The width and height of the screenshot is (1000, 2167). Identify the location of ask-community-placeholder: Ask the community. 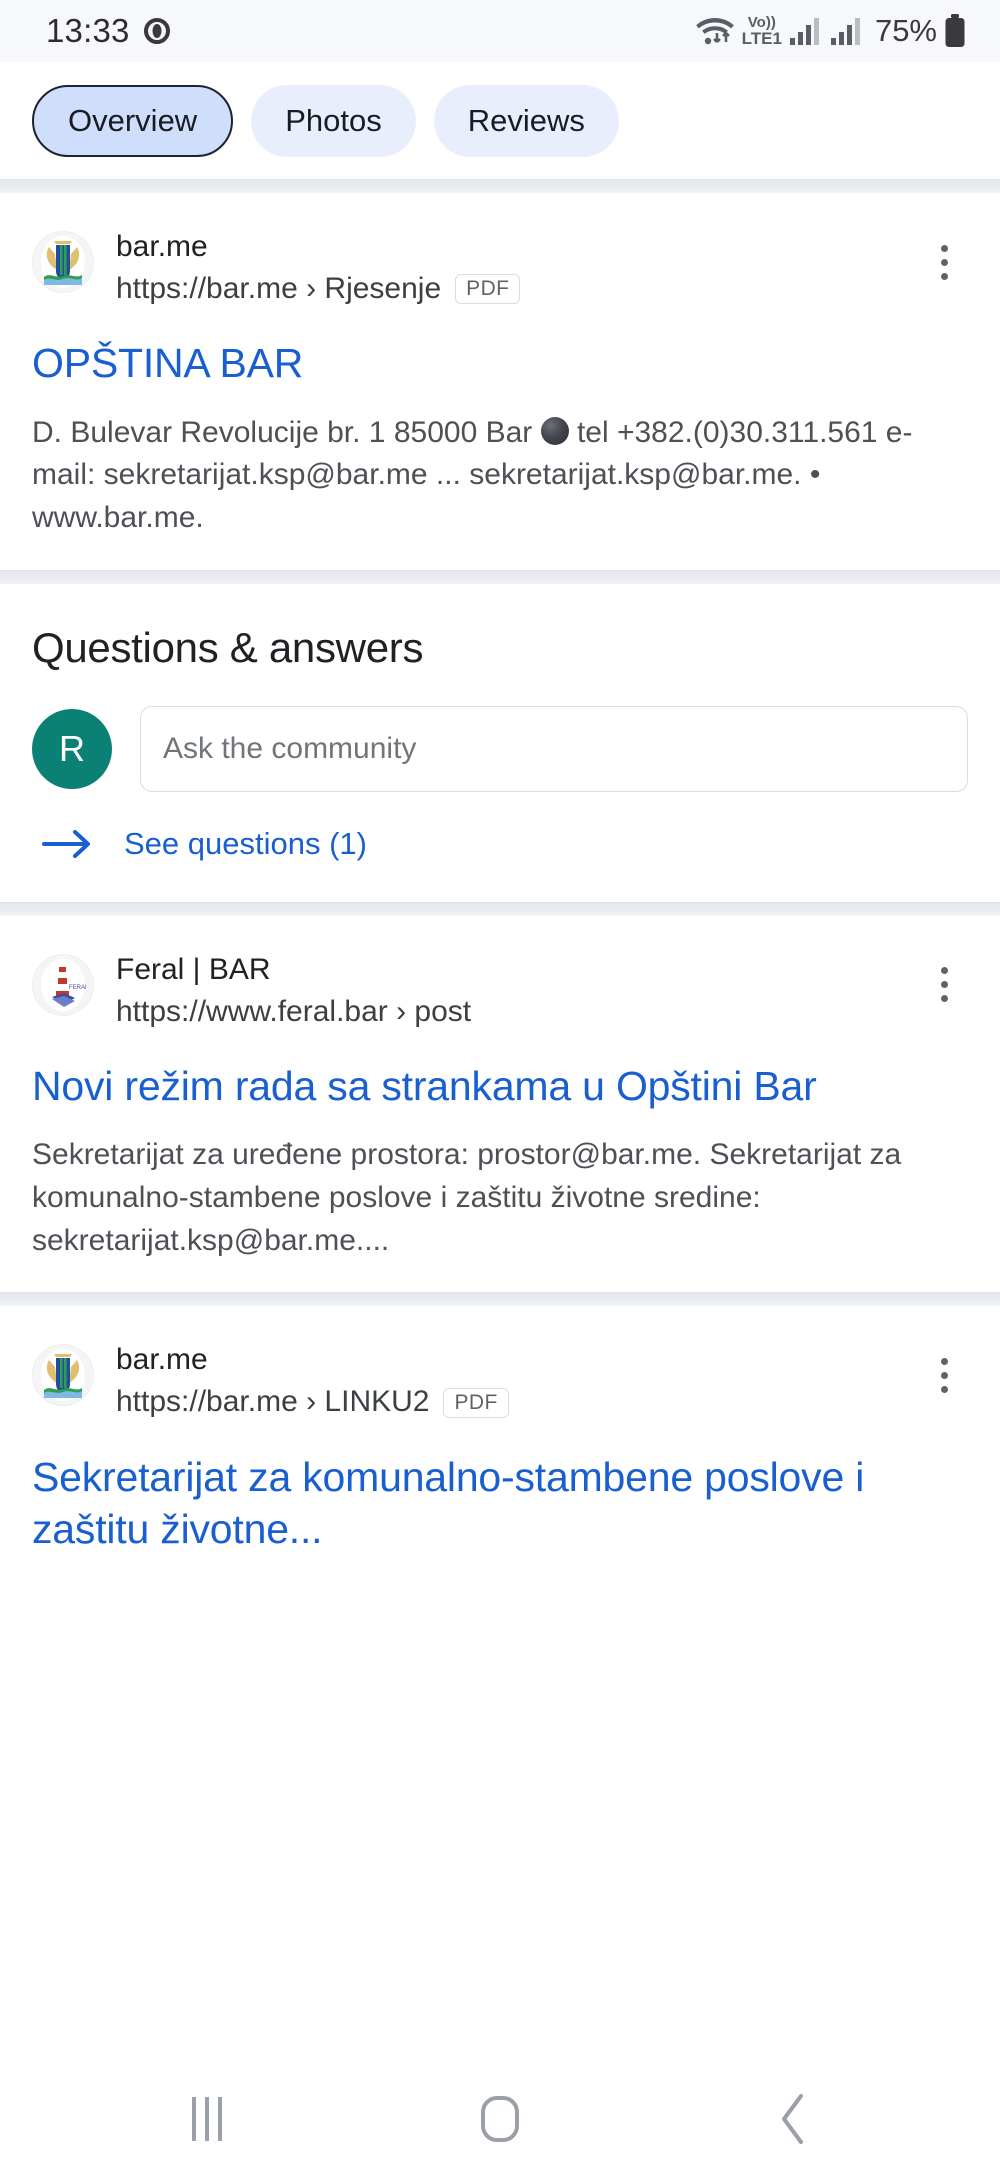
(290, 748).